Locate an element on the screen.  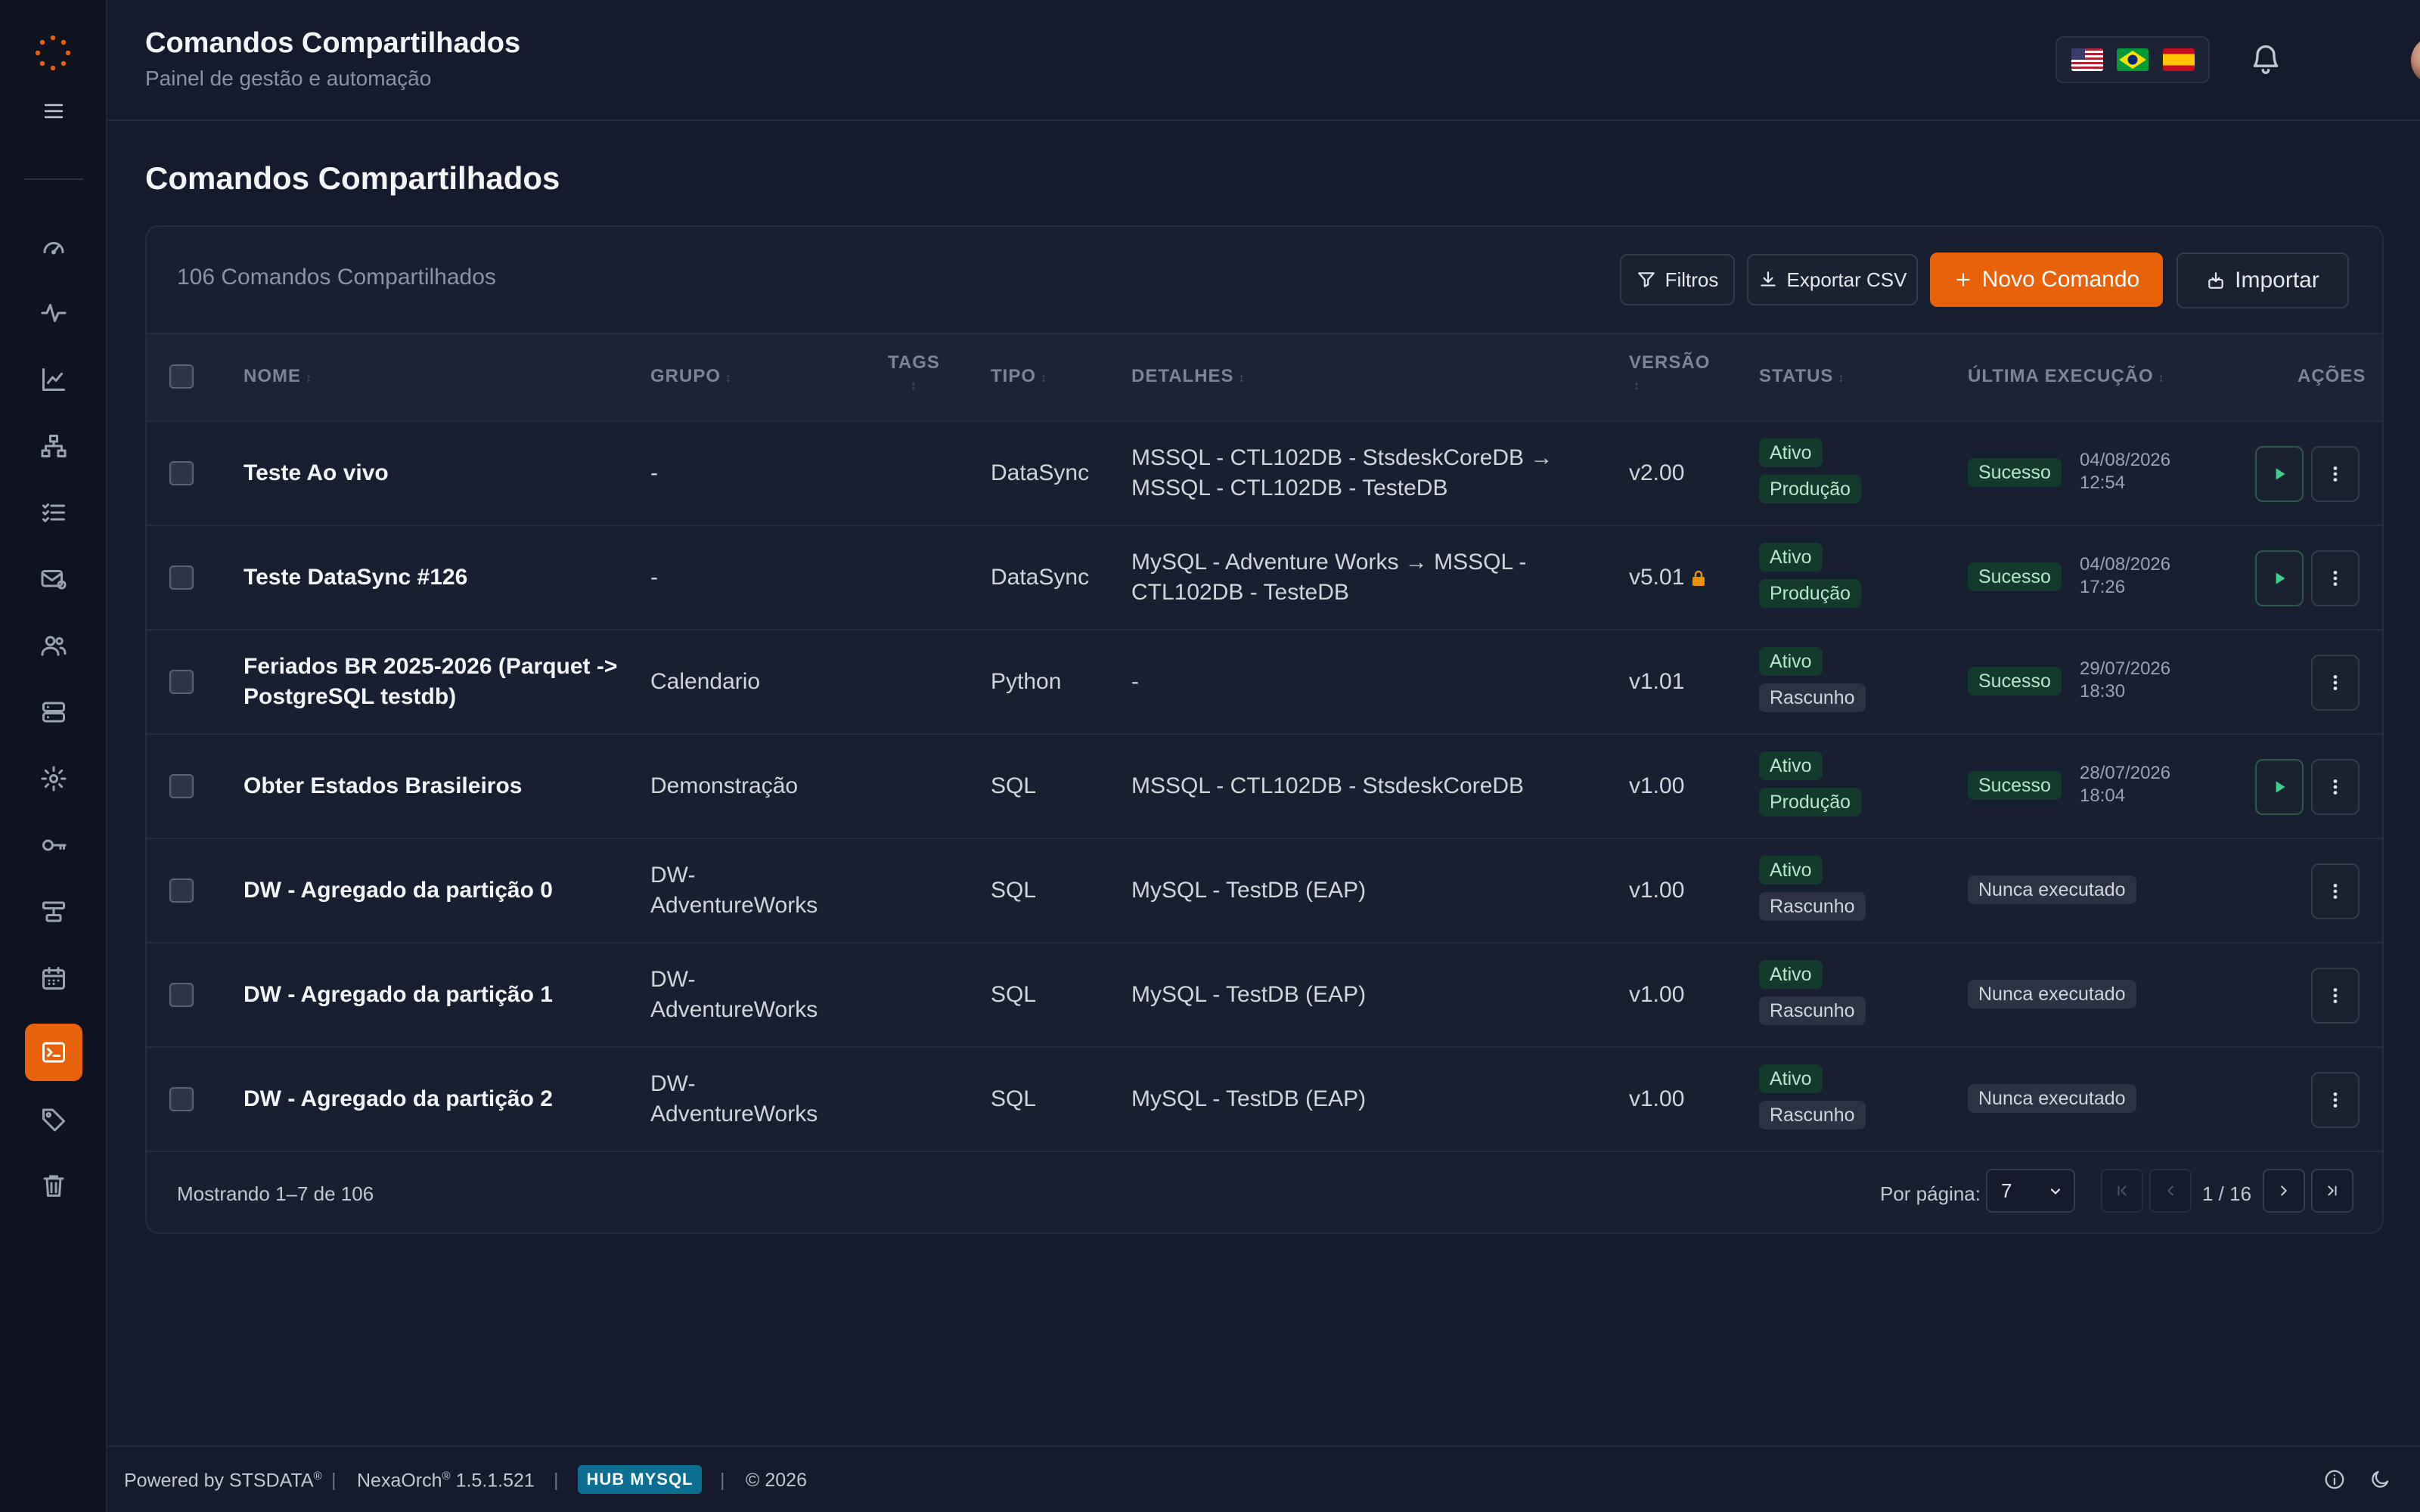
execution-datetime: 28/07/2026 18:04 is located at coordinates (2125, 785).